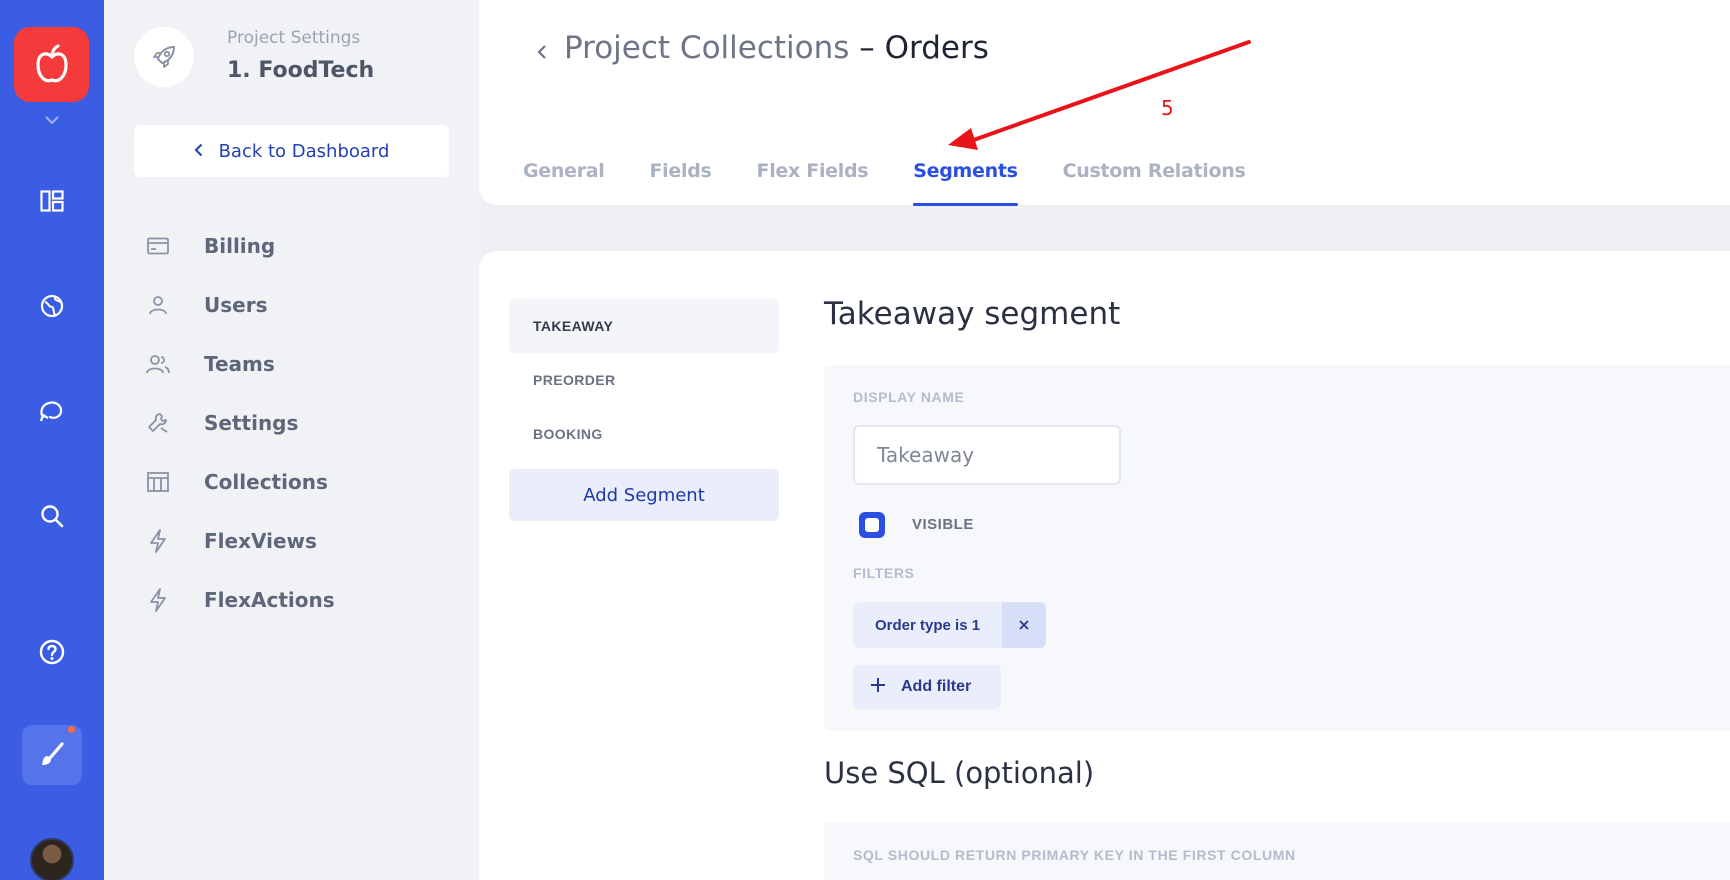  What do you see at coordinates (299, 363) in the screenshot?
I see `sidebar-item-teams: Teams` at bounding box center [299, 363].